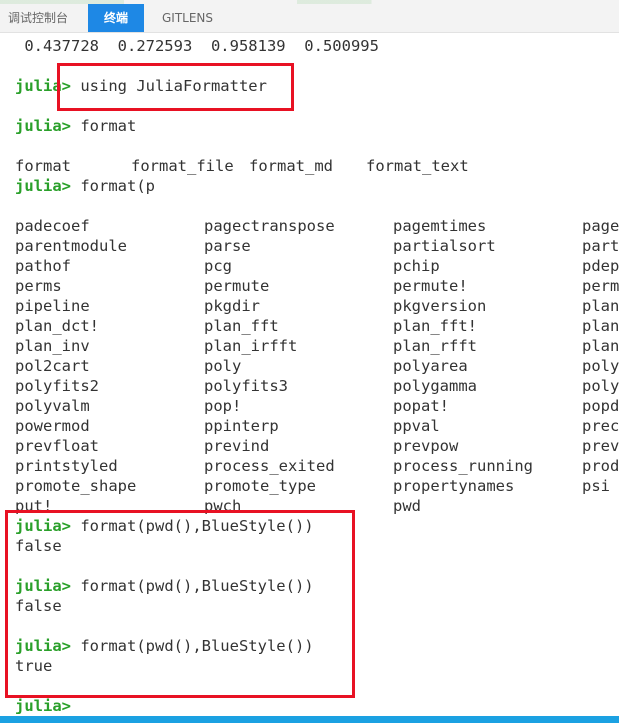 This screenshot has width=619, height=723. Describe the element at coordinates (600, 466) in the screenshot. I see `completion-item: prod` at that location.